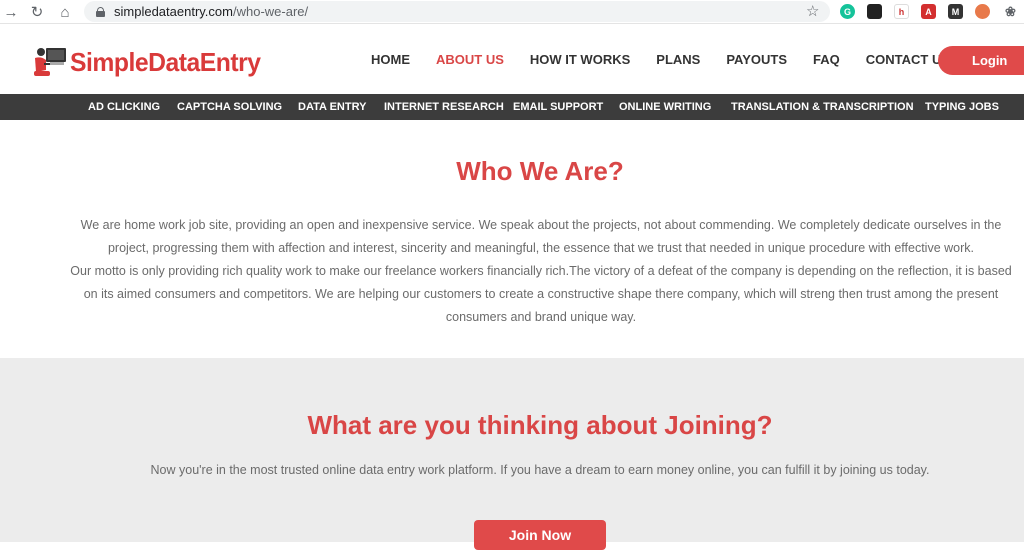  Describe the element at coordinates (540, 171) in the screenshot. I see `who-we-are-title: Who We Are?` at that location.